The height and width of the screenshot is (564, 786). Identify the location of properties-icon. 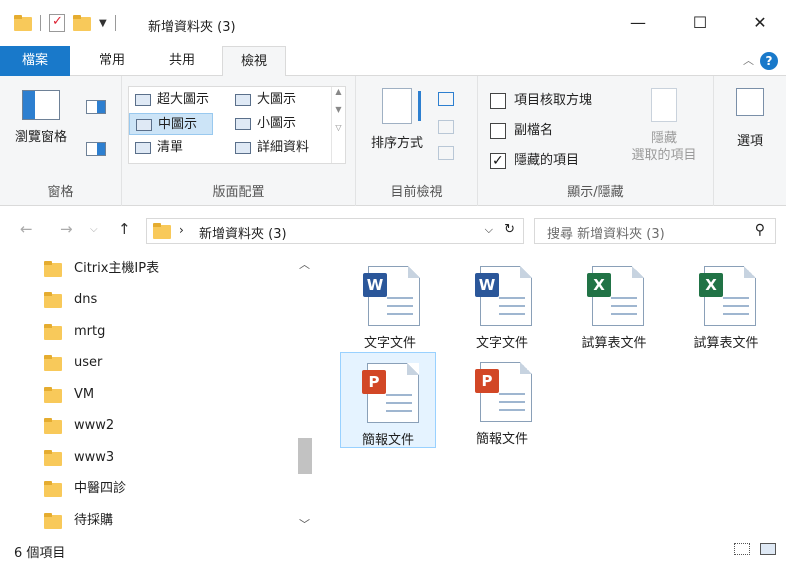
(57, 23).